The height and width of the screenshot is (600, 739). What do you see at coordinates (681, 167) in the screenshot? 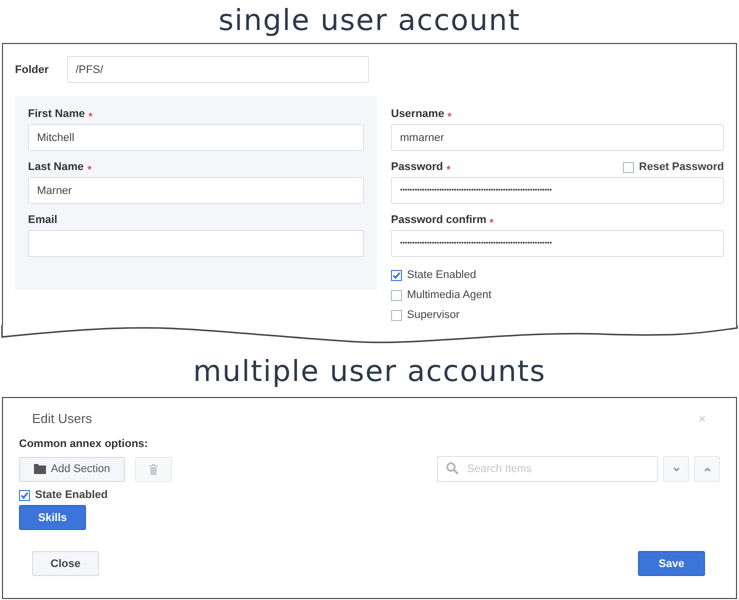
I see `checkbox-label: Reset Password` at bounding box center [681, 167].